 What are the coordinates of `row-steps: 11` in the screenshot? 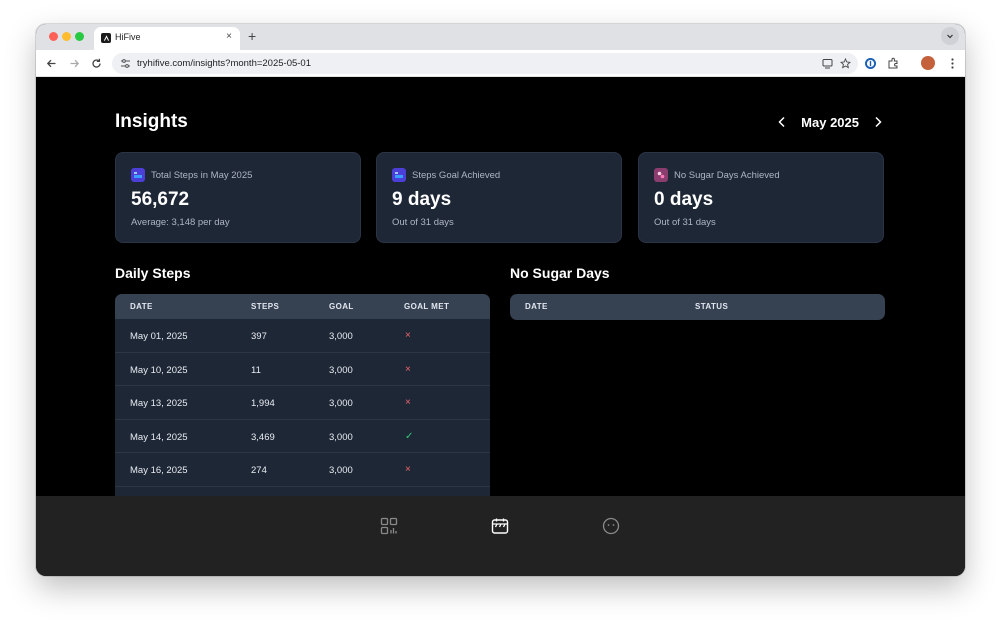 It's located at (256, 370).